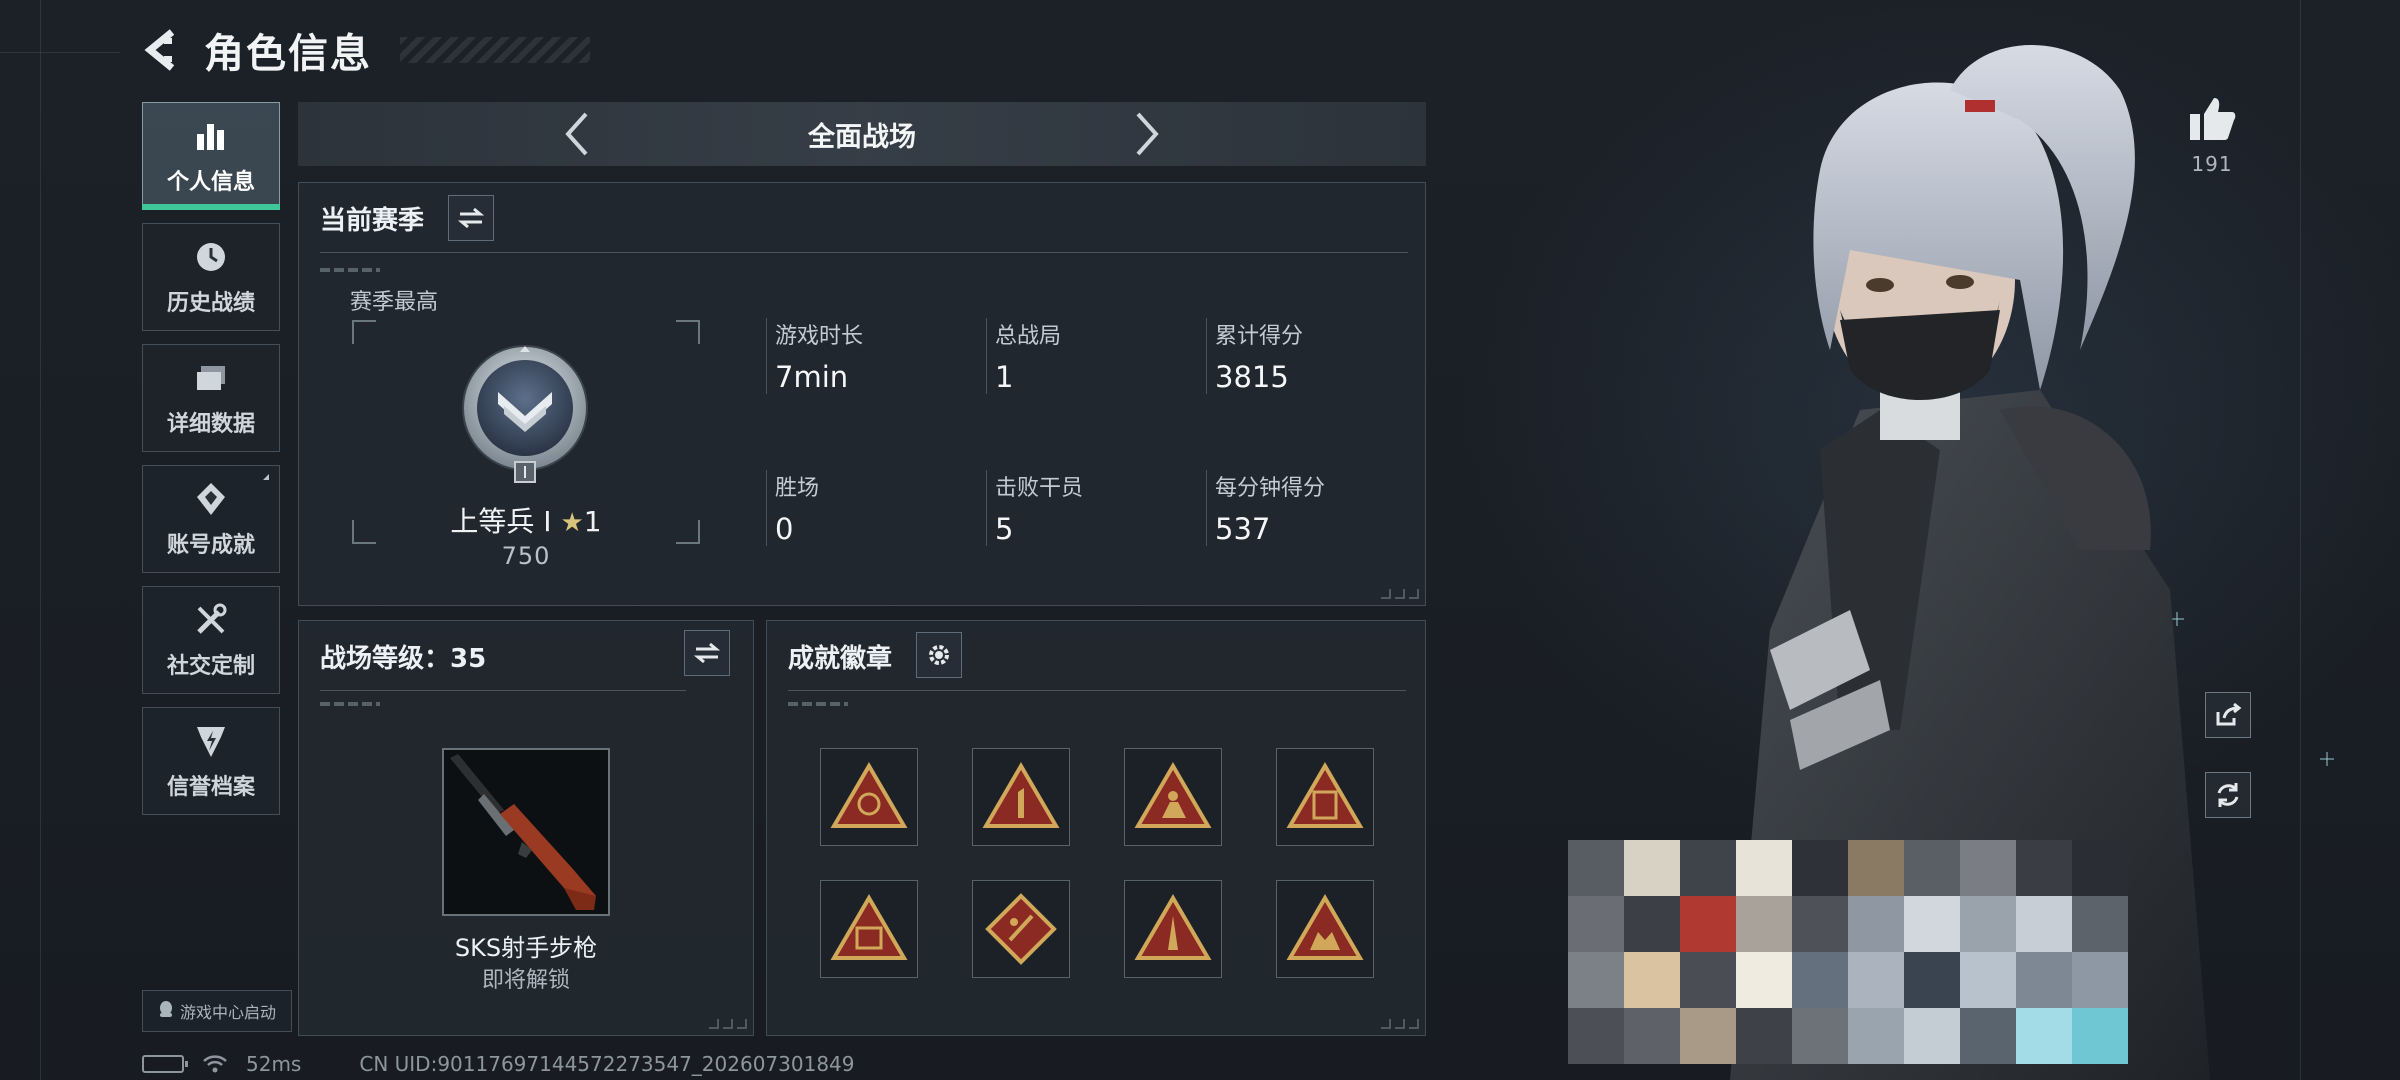  I want to click on battle-level-title: 战场等级：35, so click(403, 659).